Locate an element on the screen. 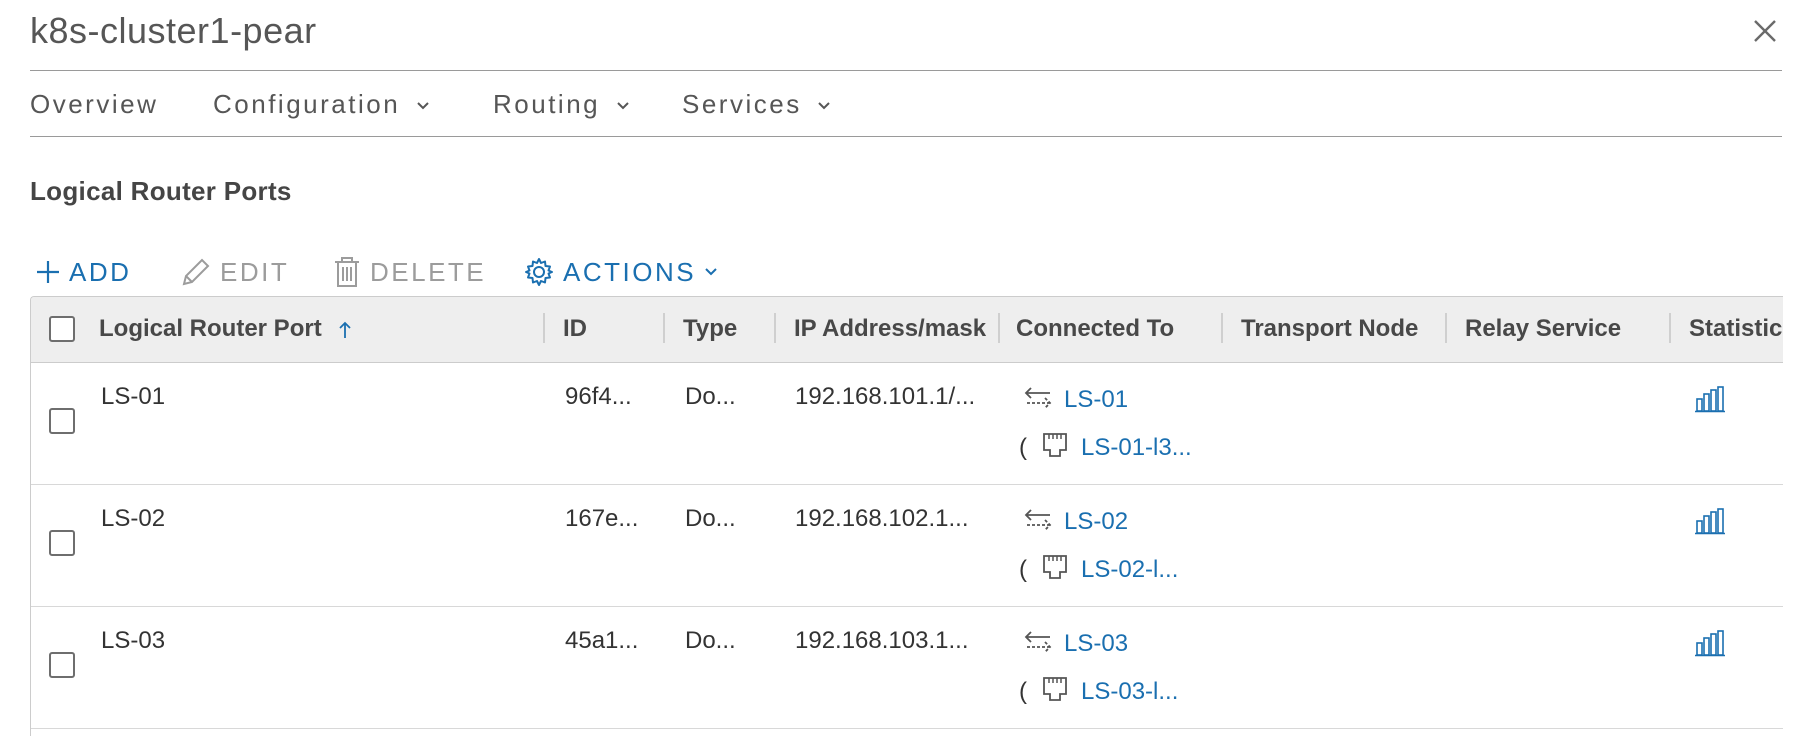 The width and height of the screenshot is (1796, 736). action-toolbar: ADD EDIT DELETE ACTIONS is located at coordinates (410, 272).